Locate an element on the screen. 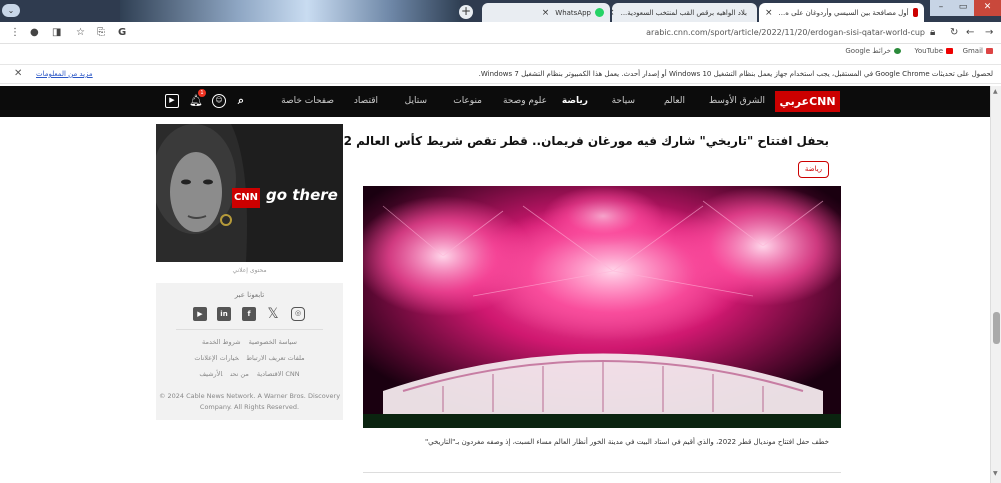  nav-item-science-health: علوم وصحة is located at coordinates (525, 101).